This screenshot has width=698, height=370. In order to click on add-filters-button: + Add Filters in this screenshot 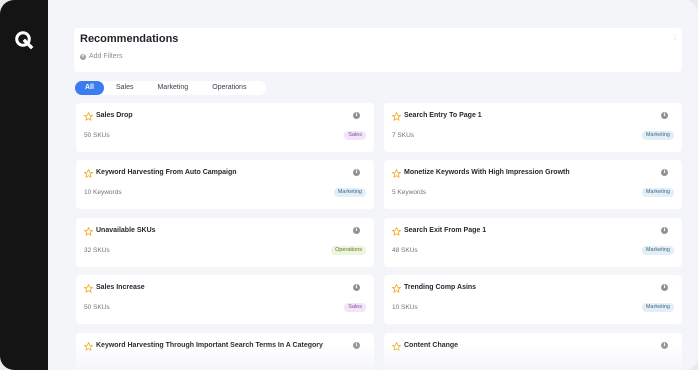, I will do `click(101, 56)`.